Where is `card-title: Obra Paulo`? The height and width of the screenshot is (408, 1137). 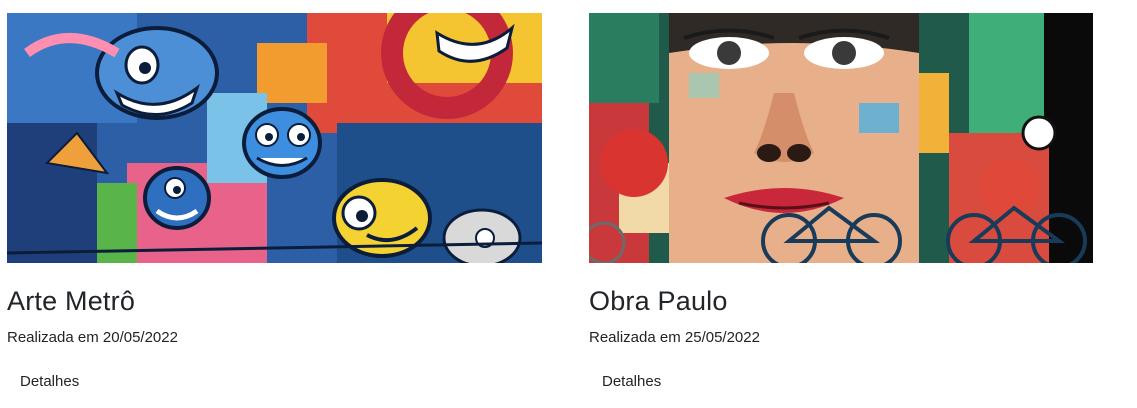 card-title: Obra Paulo is located at coordinates (658, 301).